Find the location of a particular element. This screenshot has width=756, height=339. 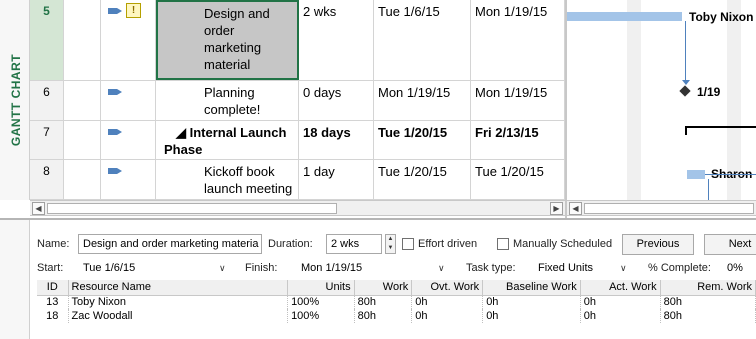

task-name-cell: Design and order marketing material is located at coordinates (227, 40).